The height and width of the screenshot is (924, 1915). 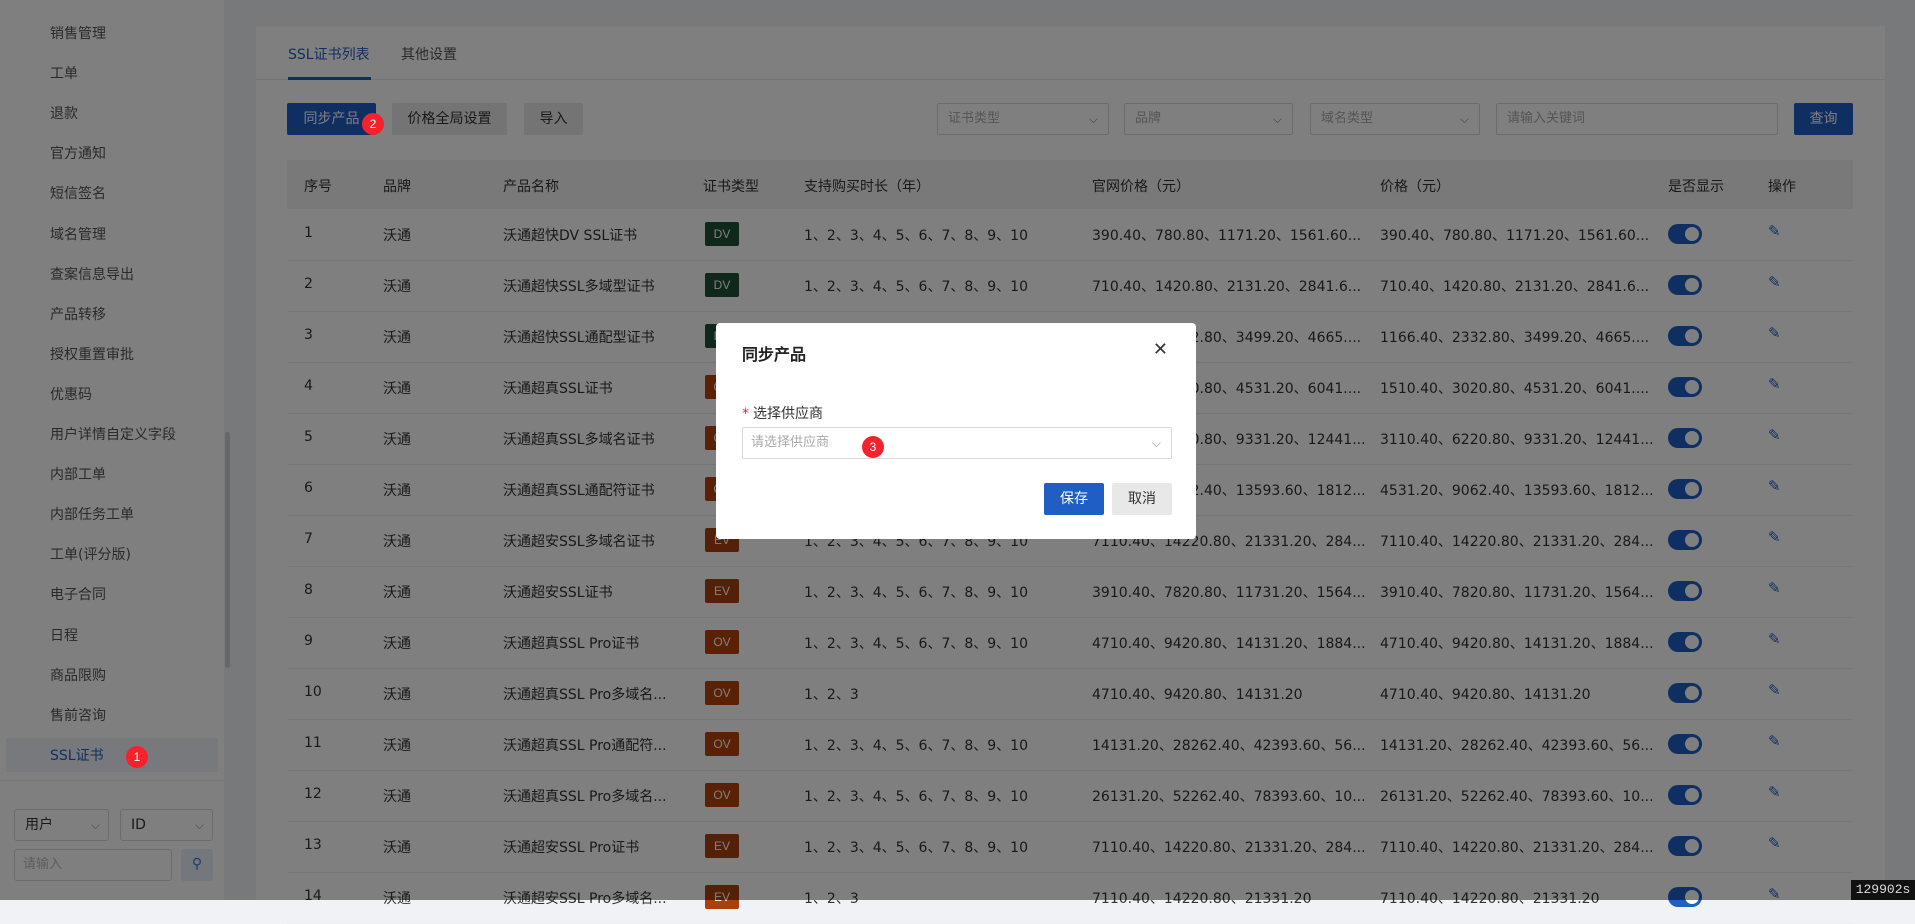 I want to click on step-badge-2: 2, so click(x=373, y=124).